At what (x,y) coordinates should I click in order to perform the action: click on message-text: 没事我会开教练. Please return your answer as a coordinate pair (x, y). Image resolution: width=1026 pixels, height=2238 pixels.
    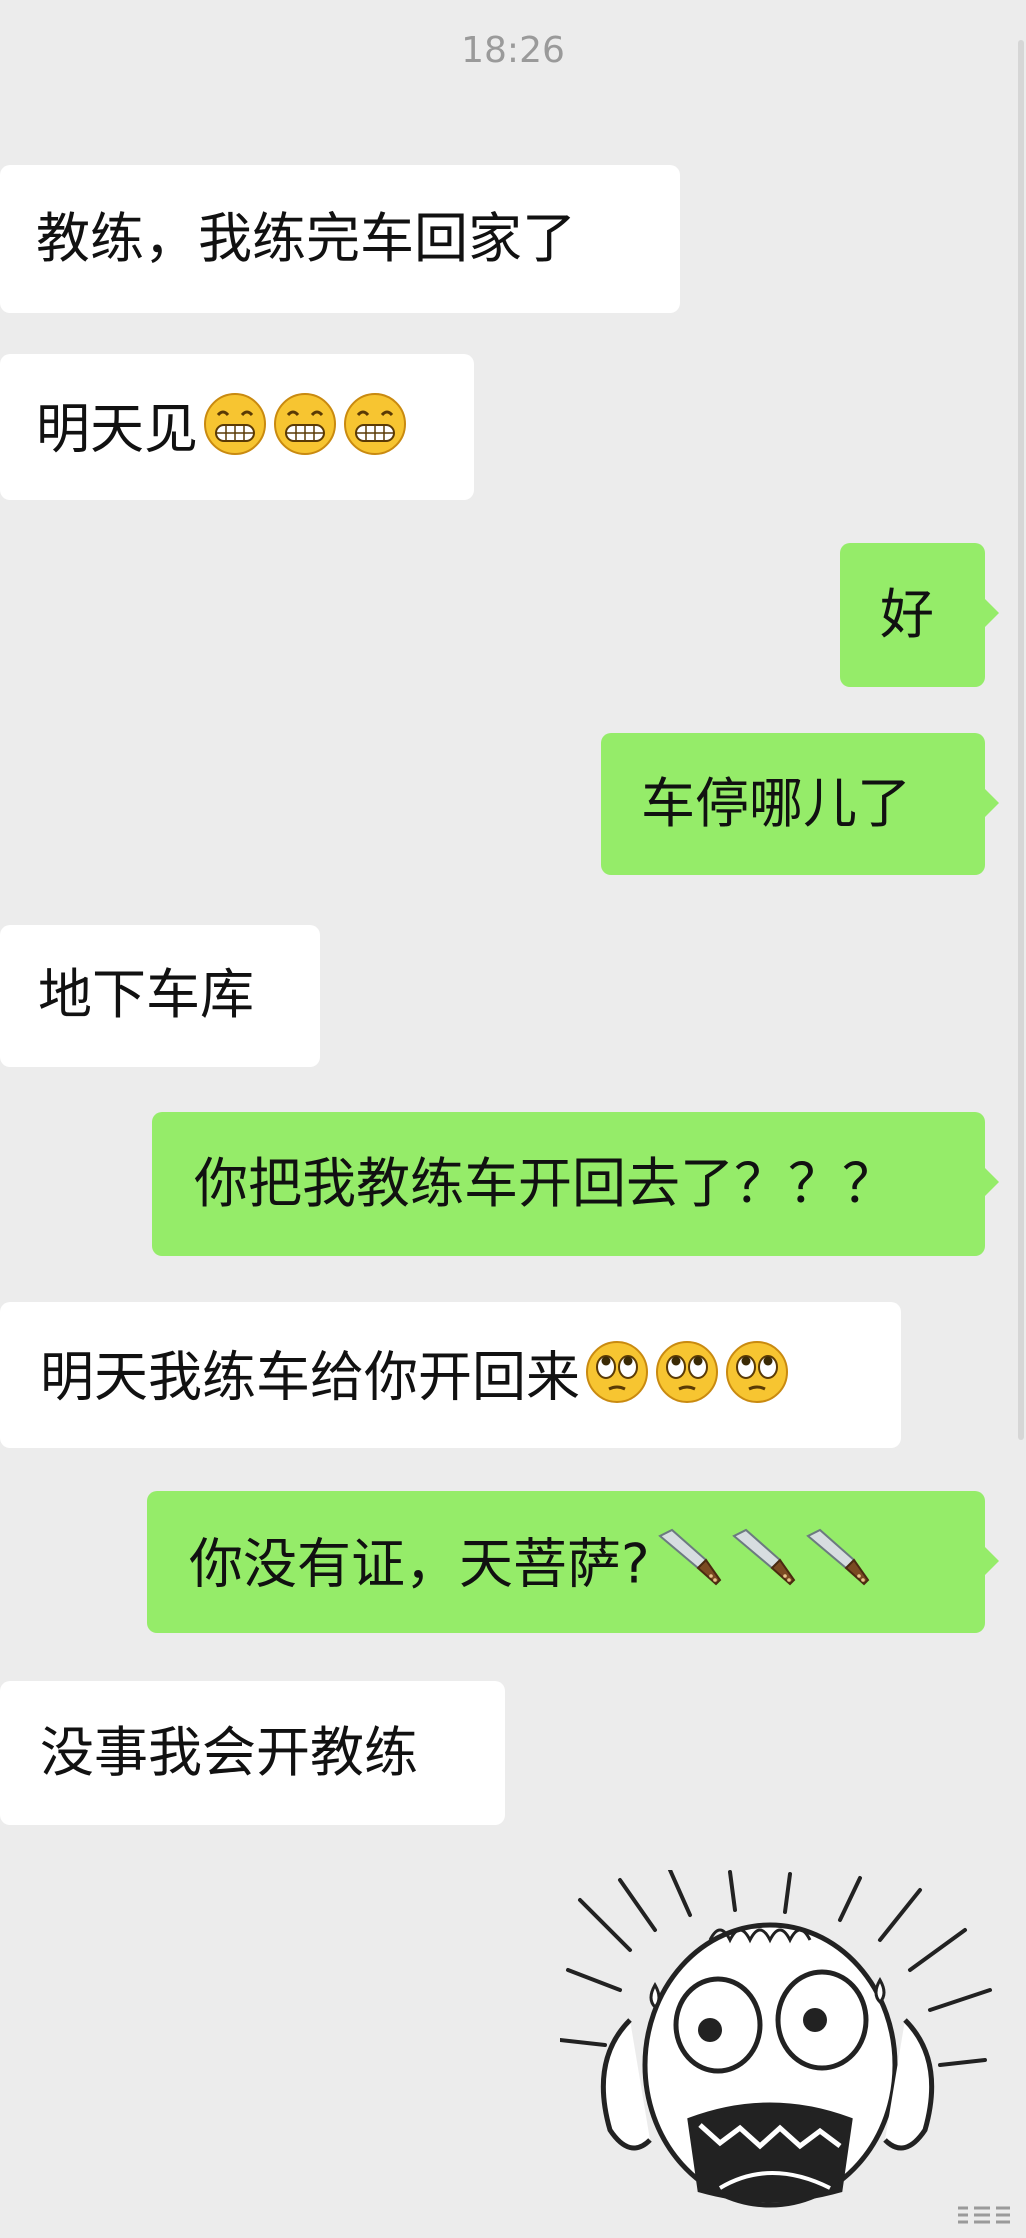
    Looking at the image, I should click on (229, 1752).